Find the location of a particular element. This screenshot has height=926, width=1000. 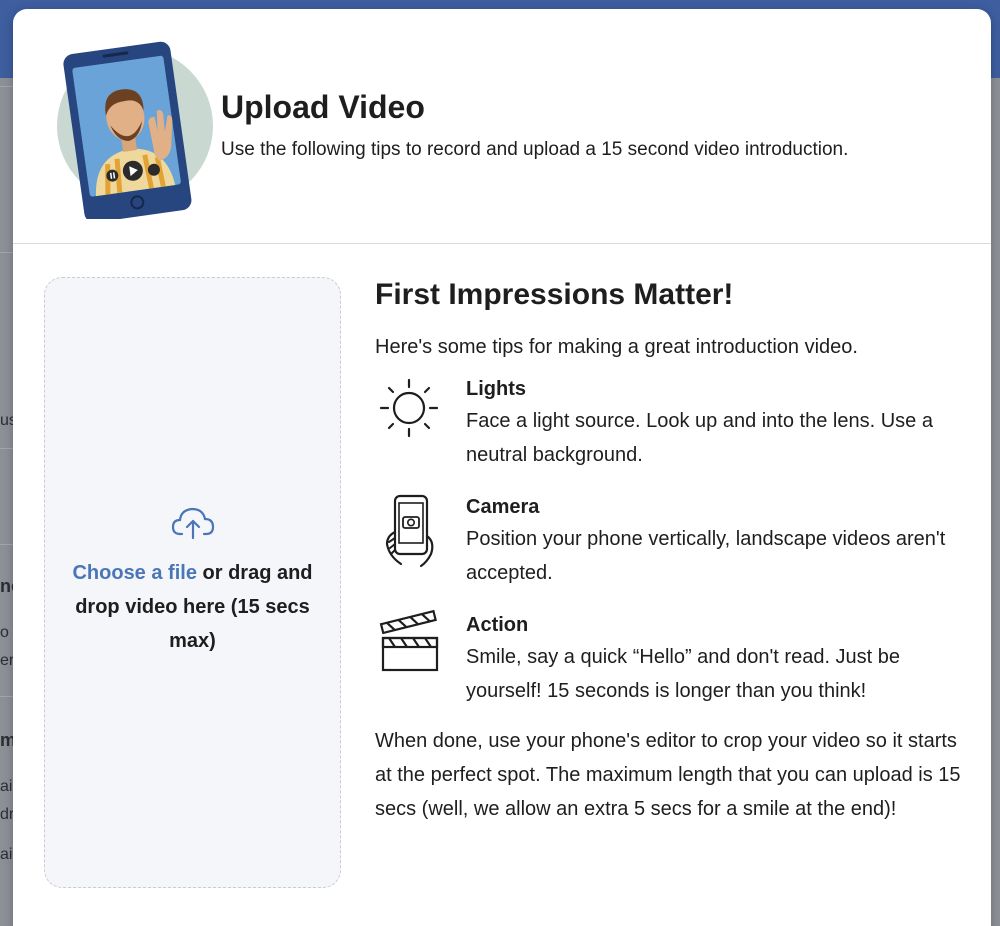

tip-title: Lights is located at coordinates (496, 389).